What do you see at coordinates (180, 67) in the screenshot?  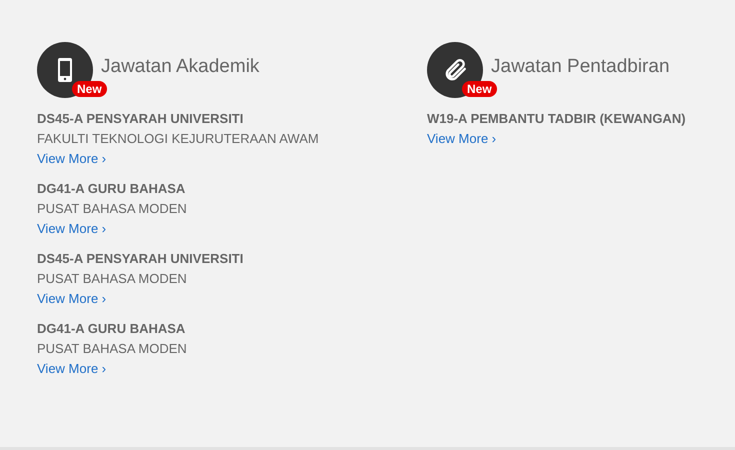 I see `section-title: Jawatan Akademik` at bounding box center [180, 67].